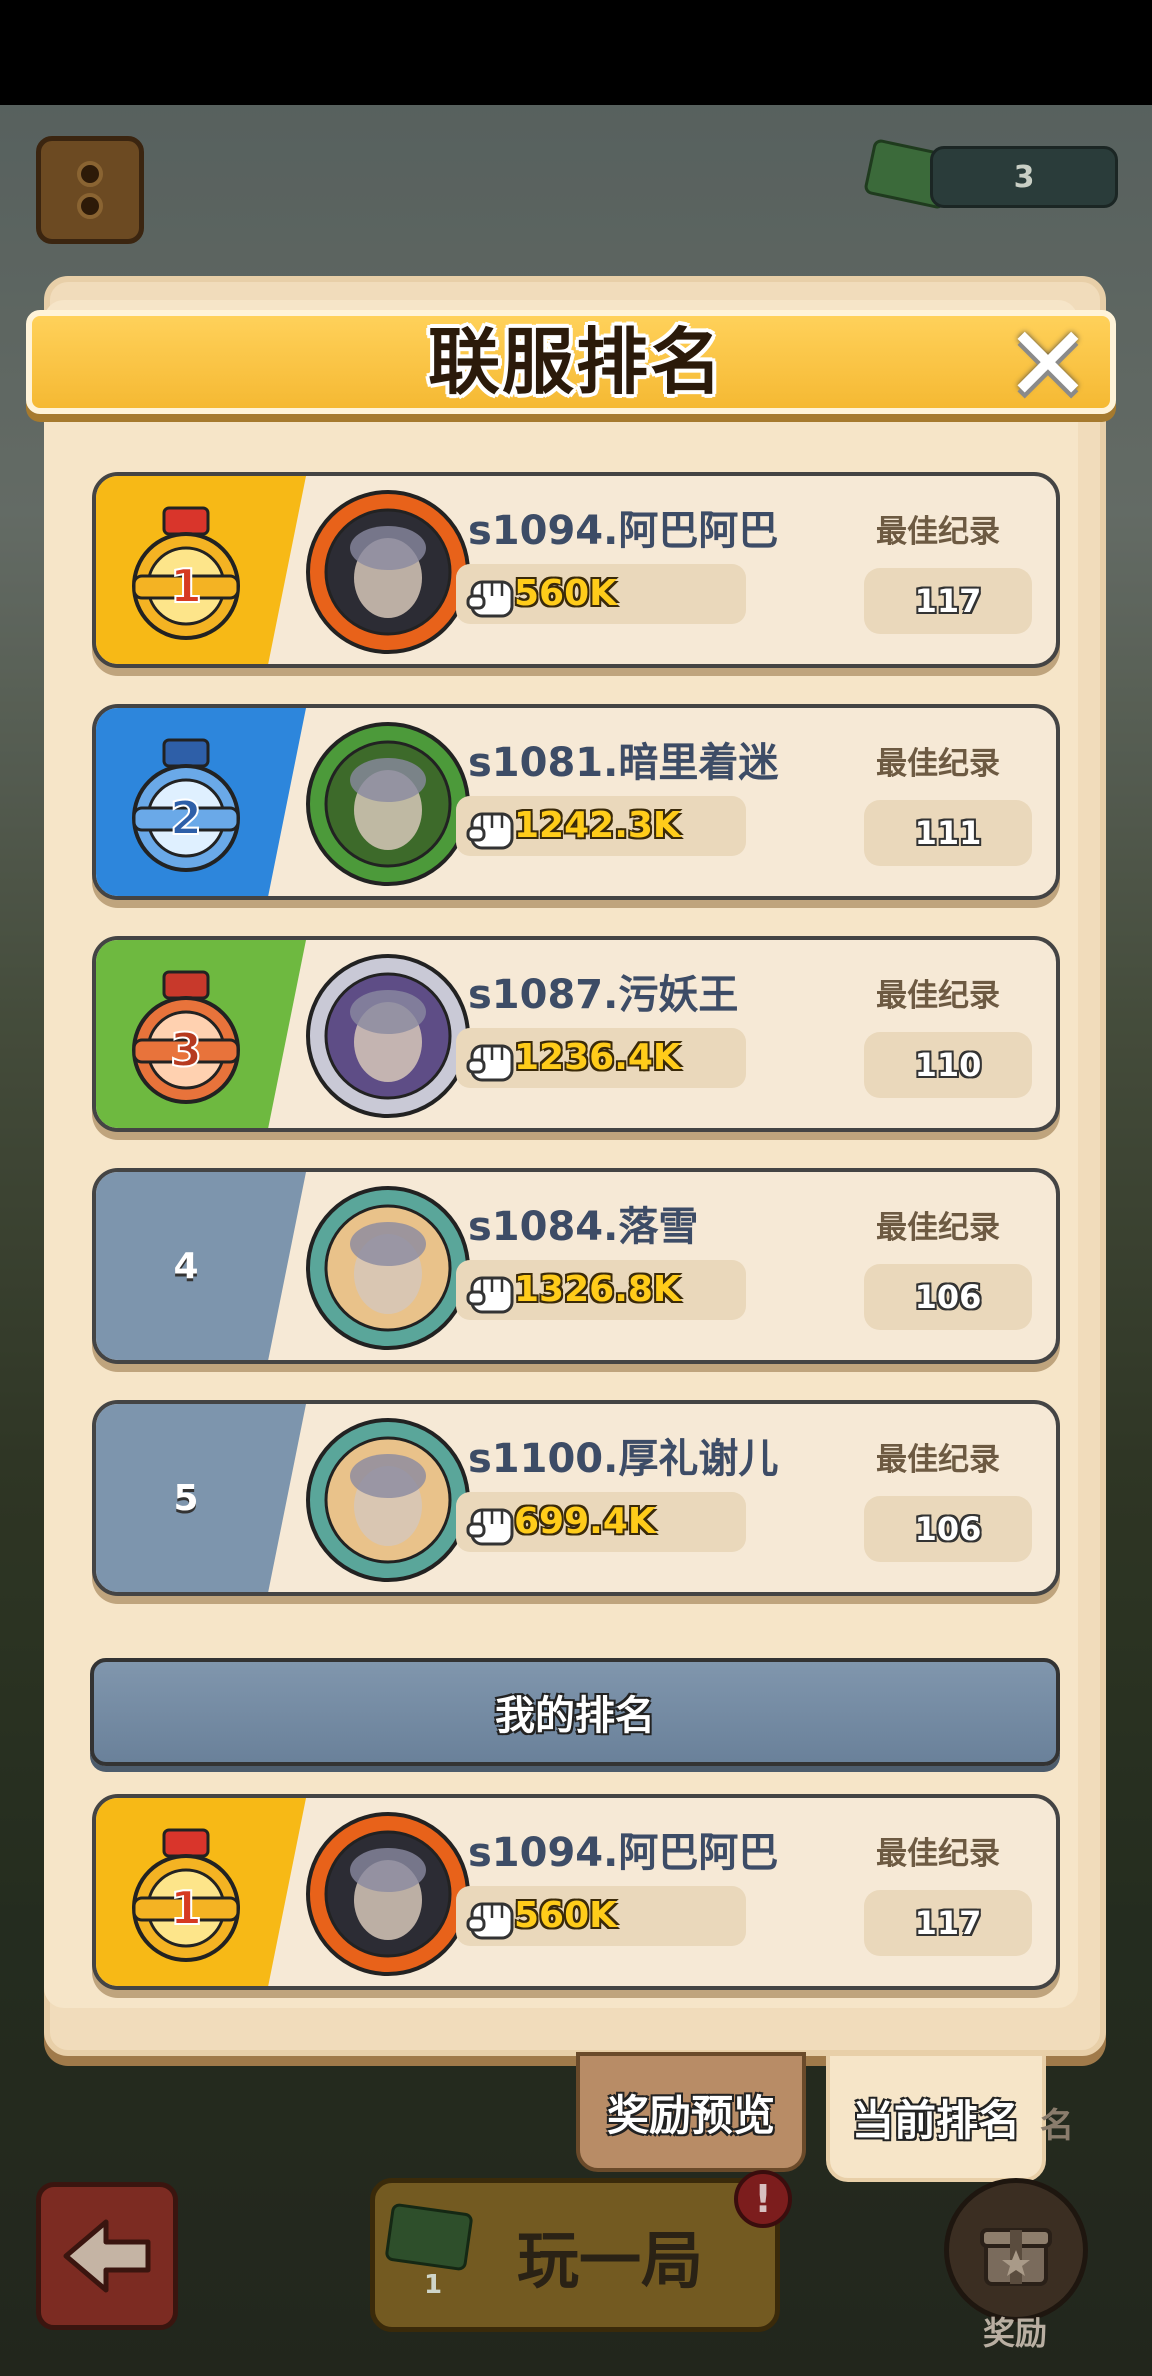 The width and height of the screenshot is (1152, 2376). I want to click on background-tab-label: 名, so click(1057, 2126).